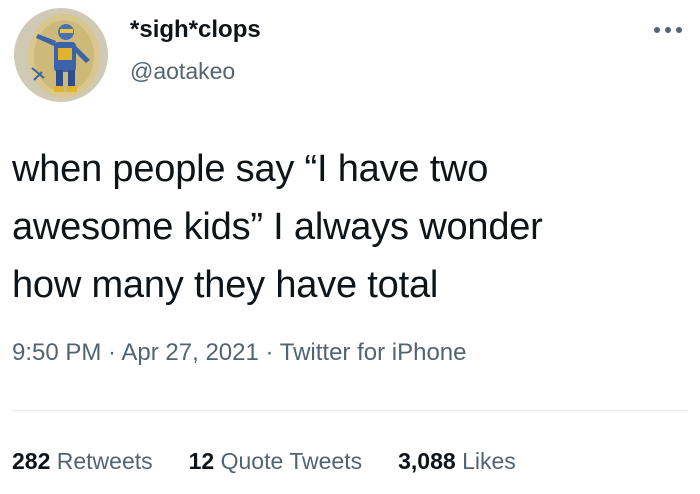 The image size is (700, 494). I want to click on quote-tweets-label: Quote Tweets, so click(288, 461).